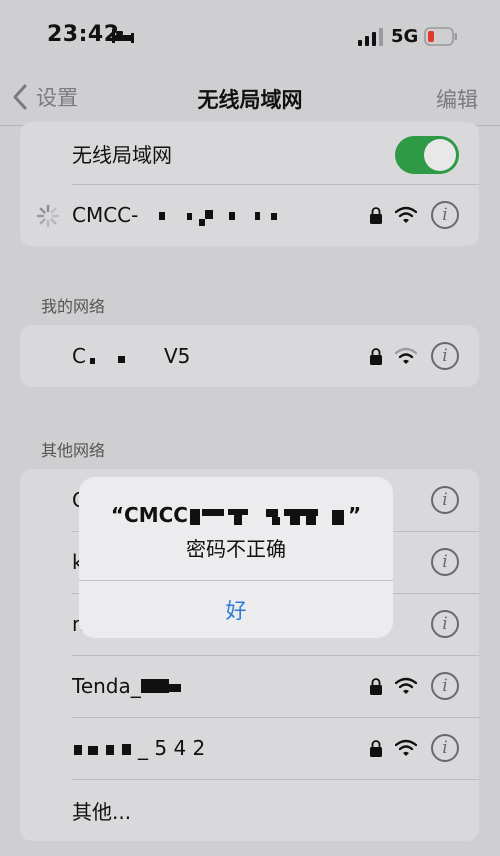  What do you see at coordinates (83, 34) in the screenshot?
I see `status-time: 23:42` at bounding box center [83, 34].